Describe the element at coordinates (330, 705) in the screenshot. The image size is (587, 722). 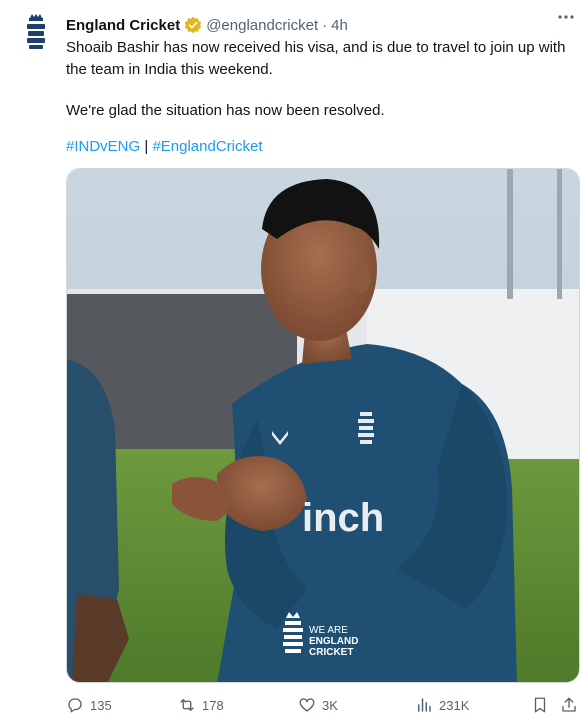
I see `like-count: 3K` at that location.